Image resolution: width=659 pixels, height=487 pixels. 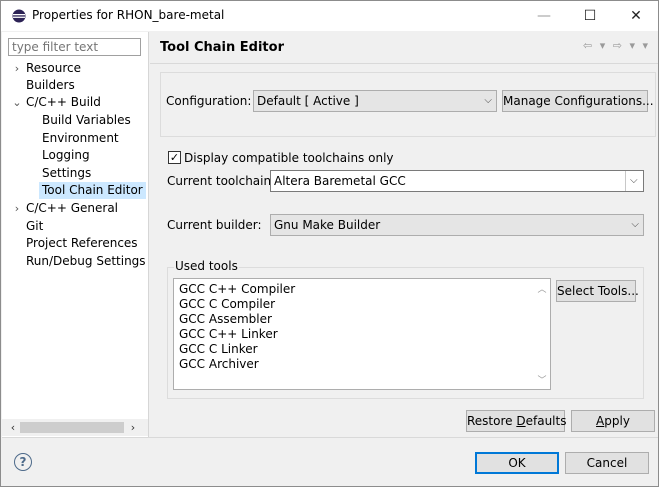 What do you see at coordinates (23, 462) in the screenshot?
I see `help-icon: ?` at bounding box center [23, 462].